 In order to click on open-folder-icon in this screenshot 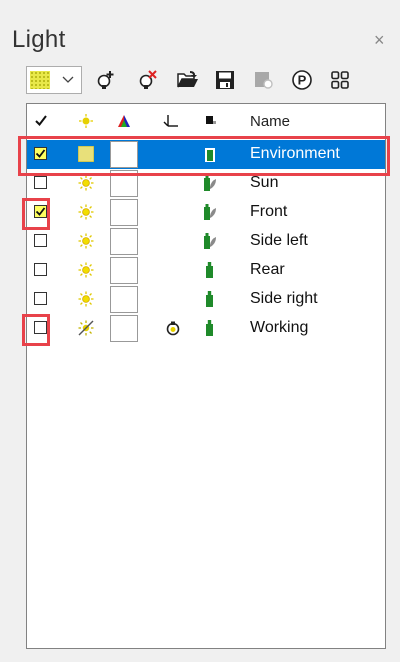, I will do `click(187, 79)`.